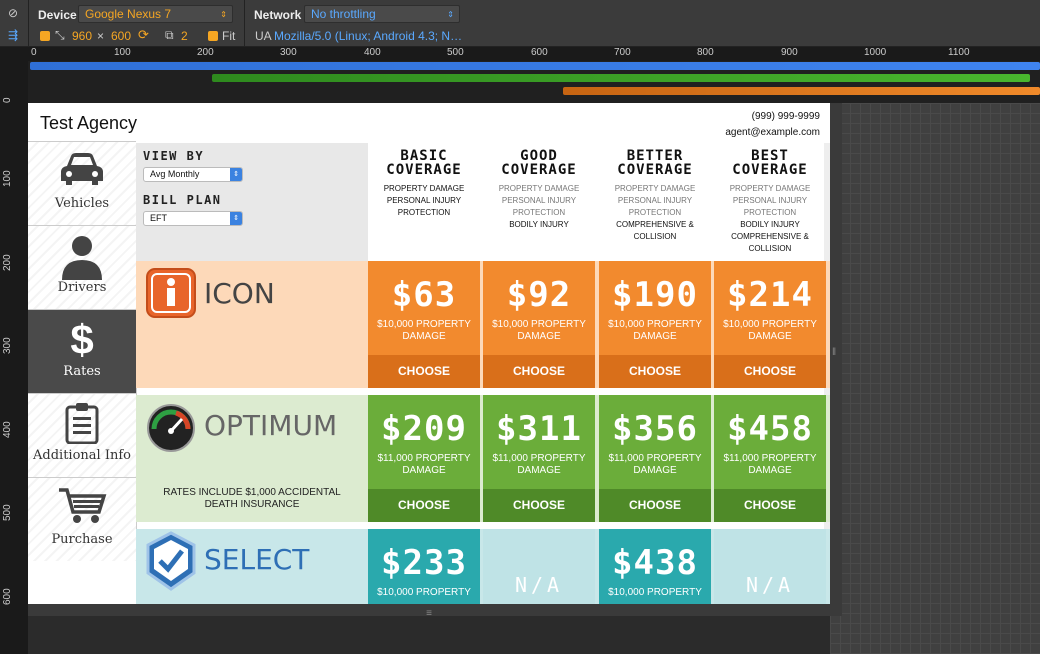  I want to click on resize-icon: ⤡, so click(60, 35).